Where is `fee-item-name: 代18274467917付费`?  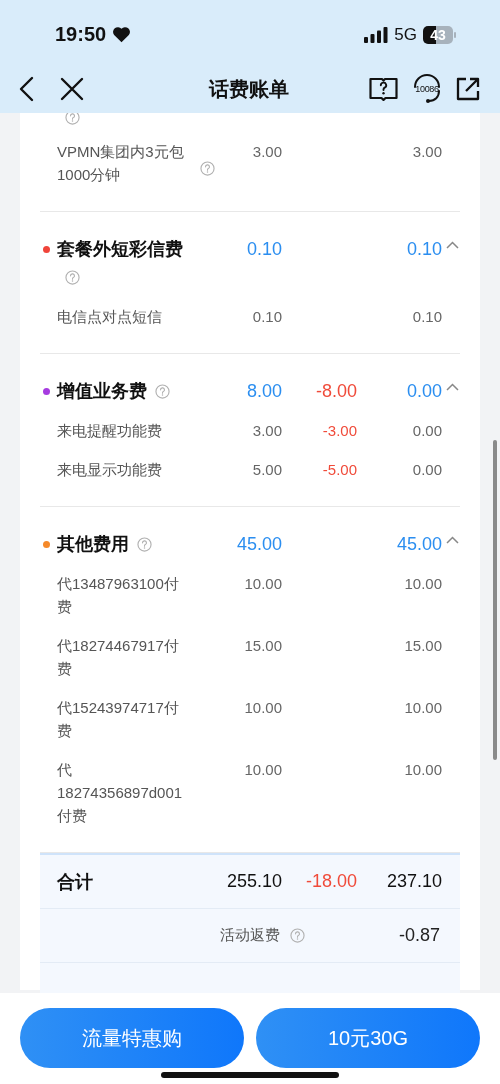 fee-item-name: 代18274467917付费 is located at coordinates (118, 657).